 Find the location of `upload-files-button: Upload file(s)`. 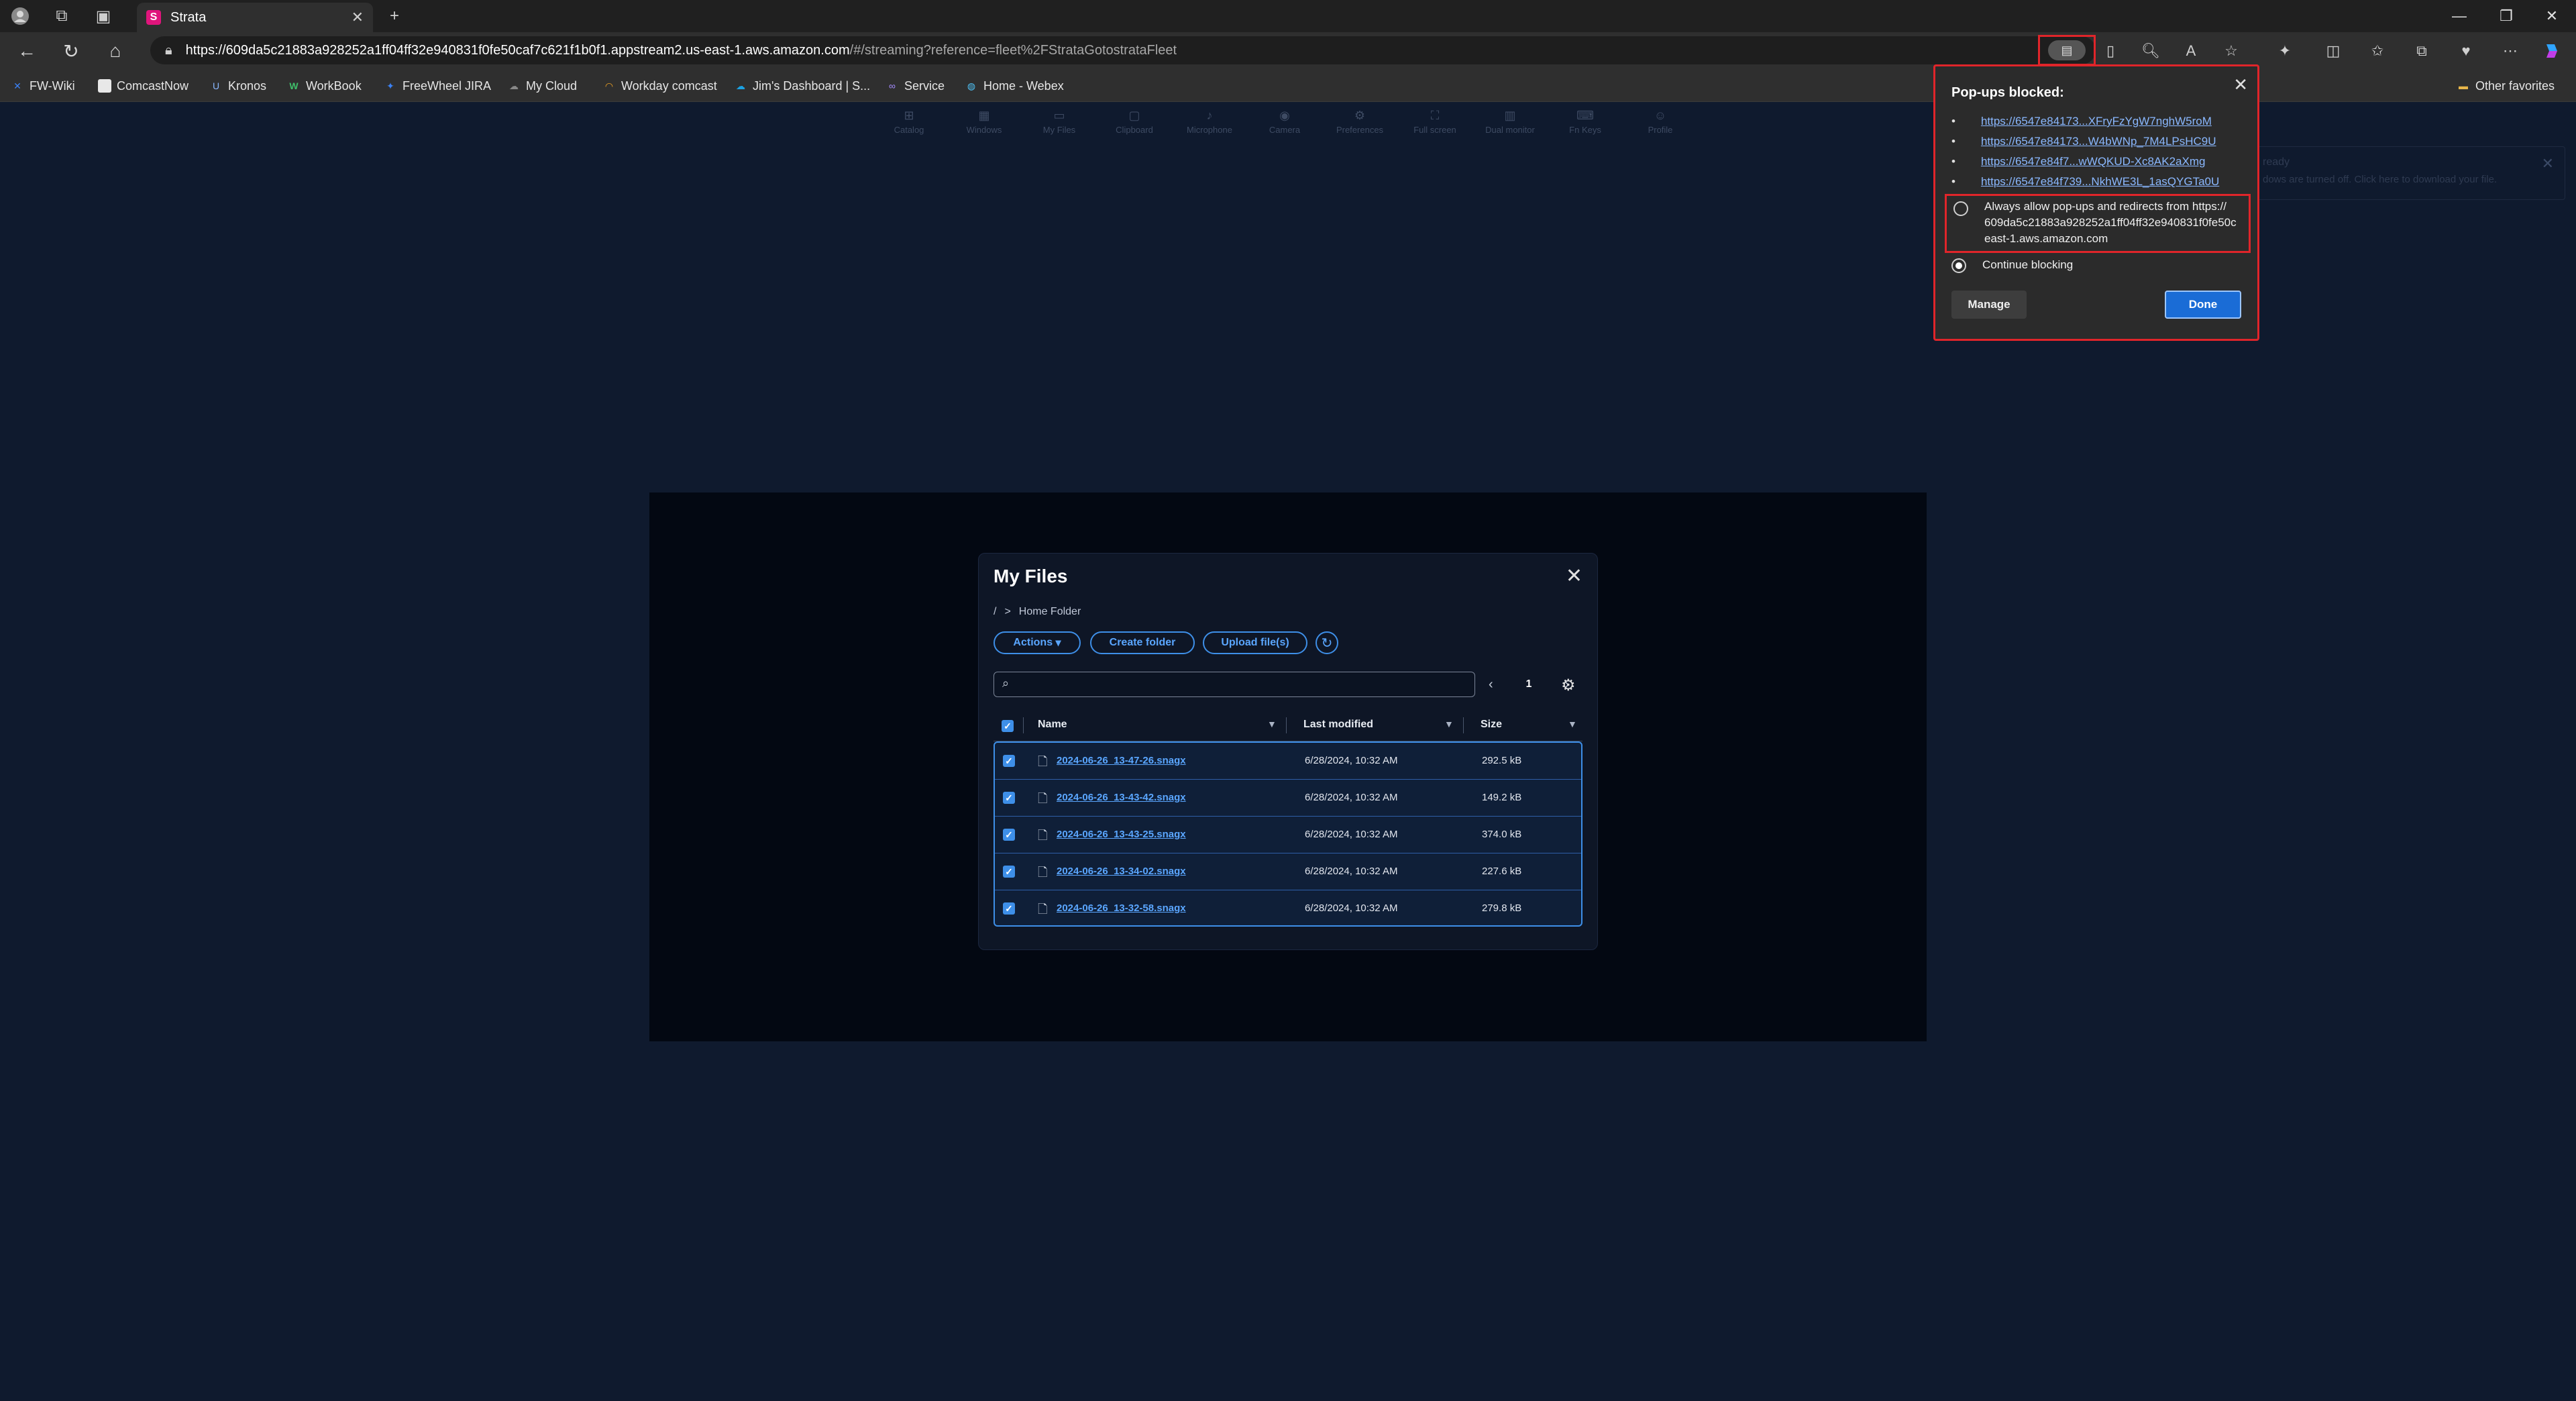

upload-files-button: Upload file(s) is located at coordinates (1255, 642).